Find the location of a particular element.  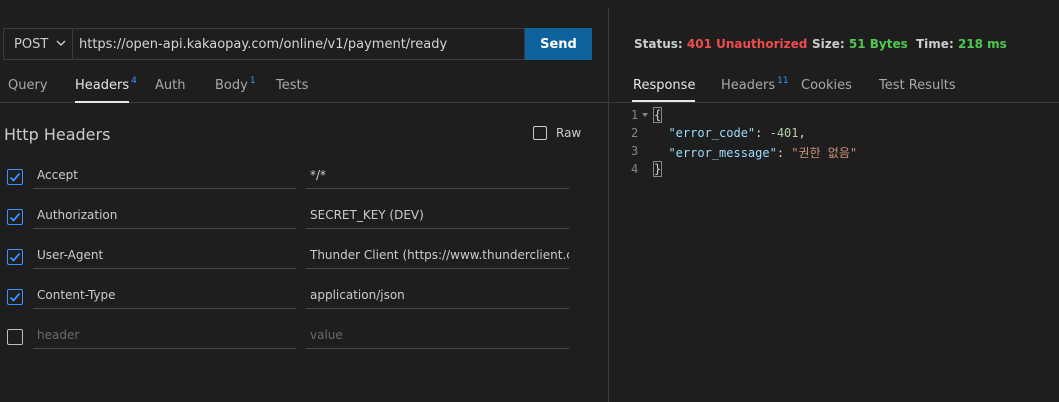

tab-label: Tests is located at coordinates (292, 85).